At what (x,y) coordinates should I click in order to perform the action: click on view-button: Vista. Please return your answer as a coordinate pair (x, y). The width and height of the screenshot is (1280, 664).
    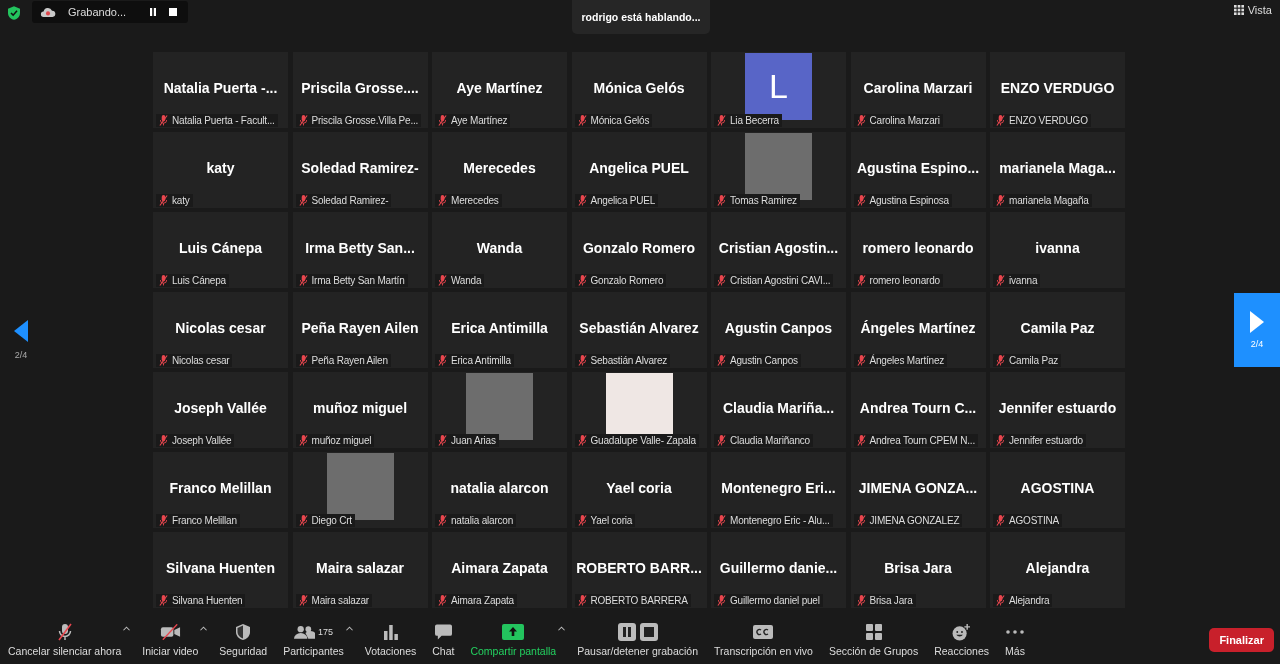
    Looking at the image, I should click on (1252, 10).